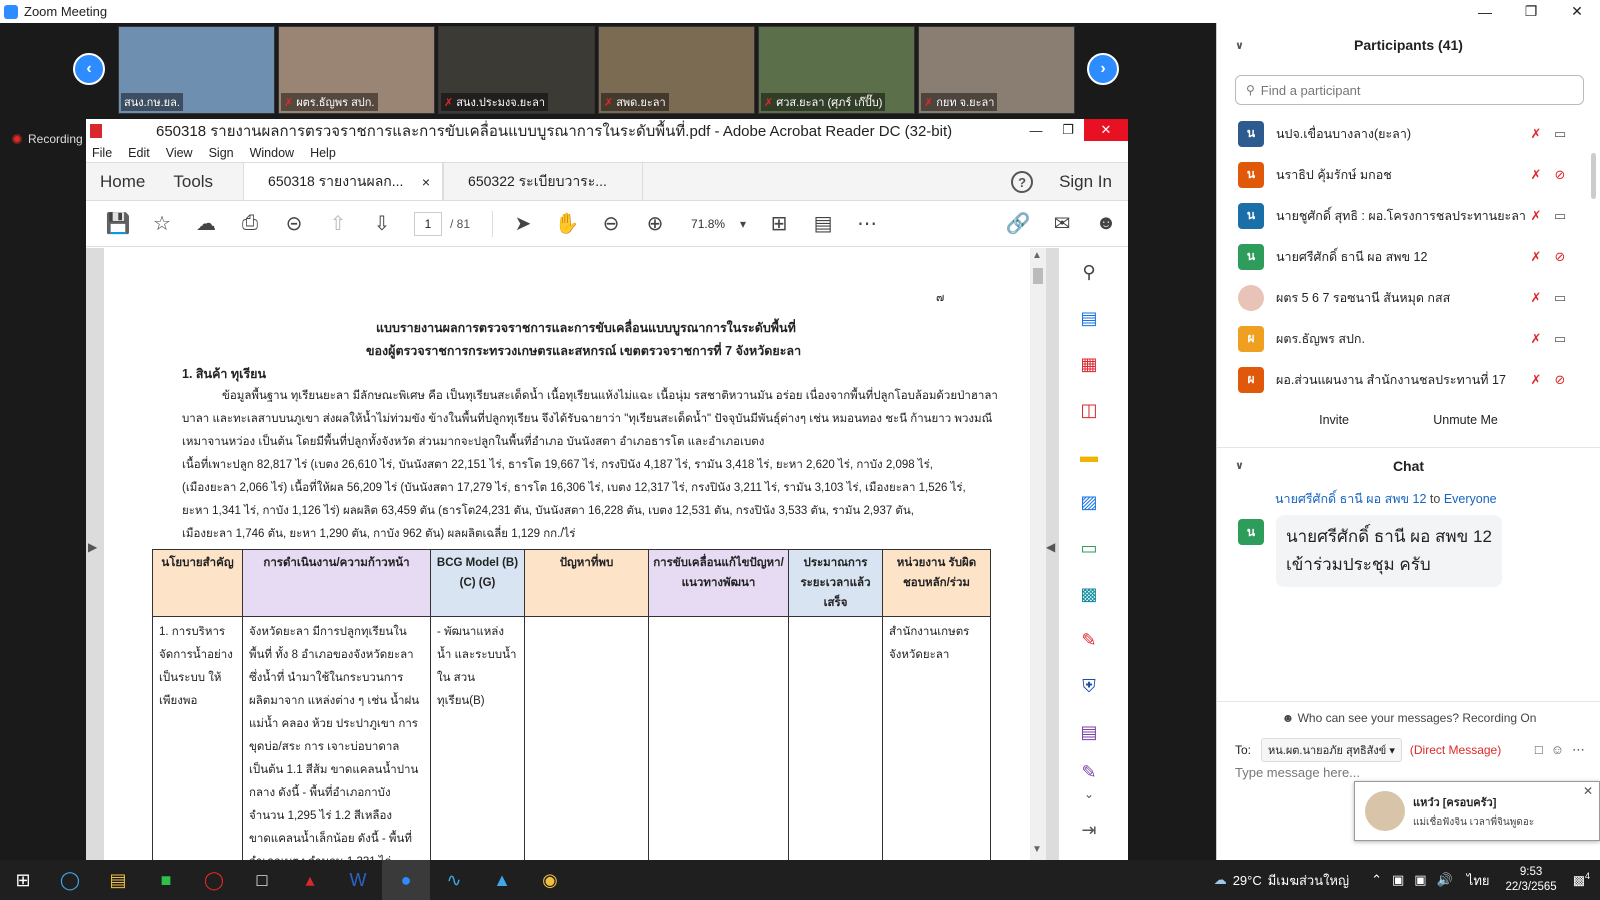  Describe the element at coordinates (1578, 750) in the screenshot. I see `more-icon: ⋯` at that location.